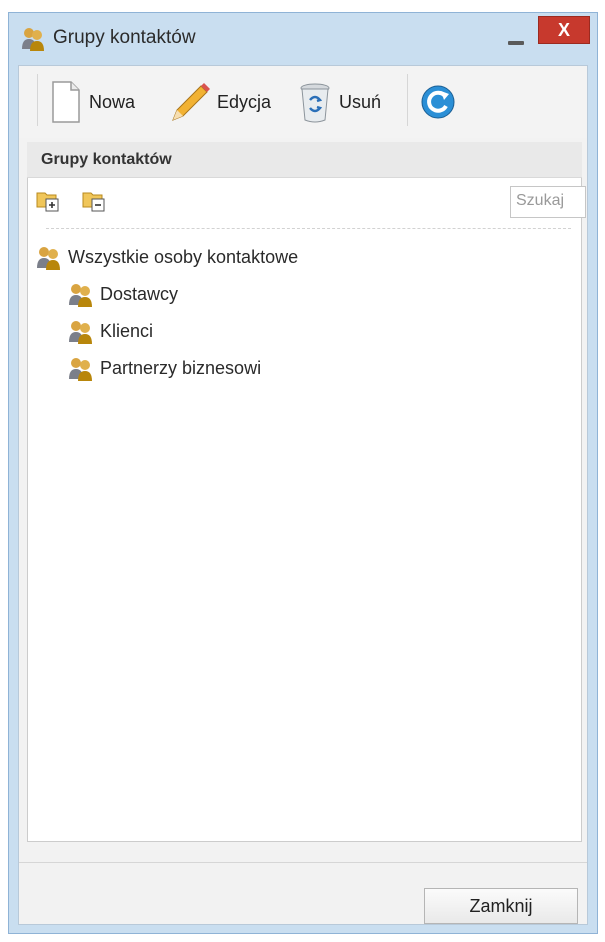 The width and height of the screenshot is (605, 942). Describe the element at coordinates (360, 101) in the screenshot. I see `delete-button-label: Usuń` at that location.